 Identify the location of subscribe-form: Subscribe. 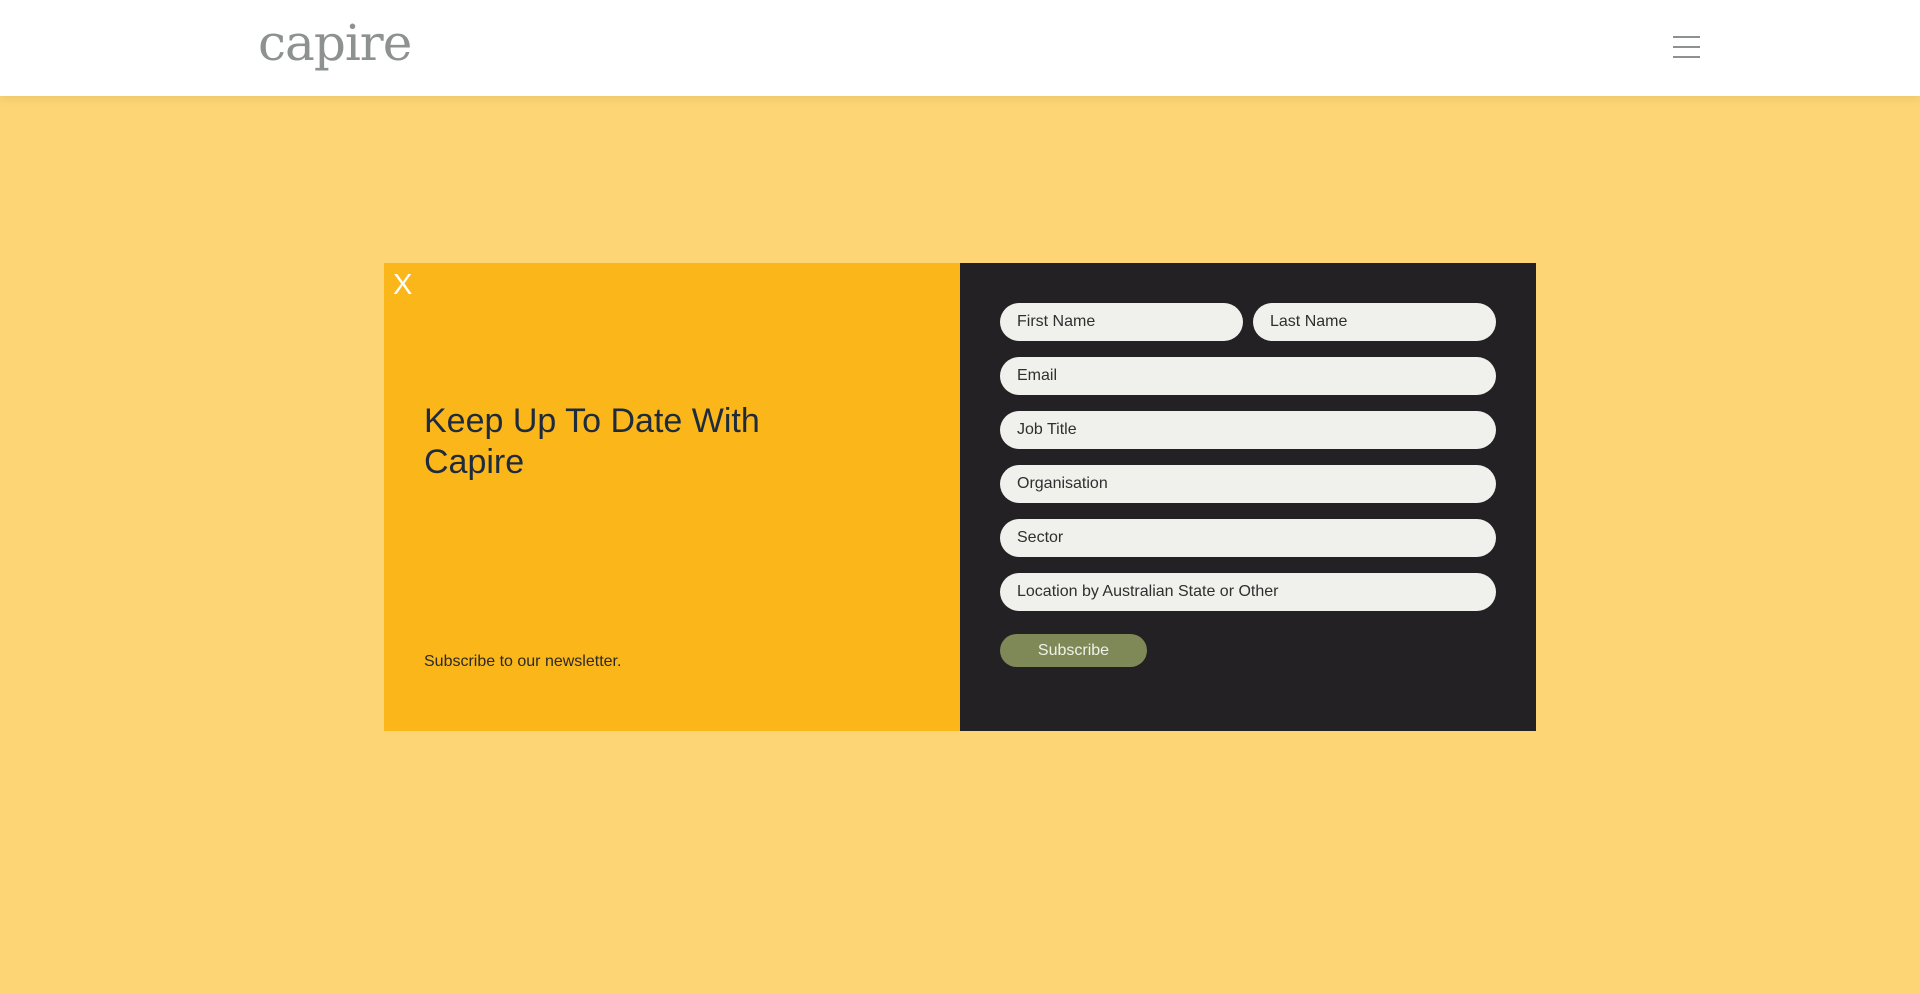
(1248, 497).